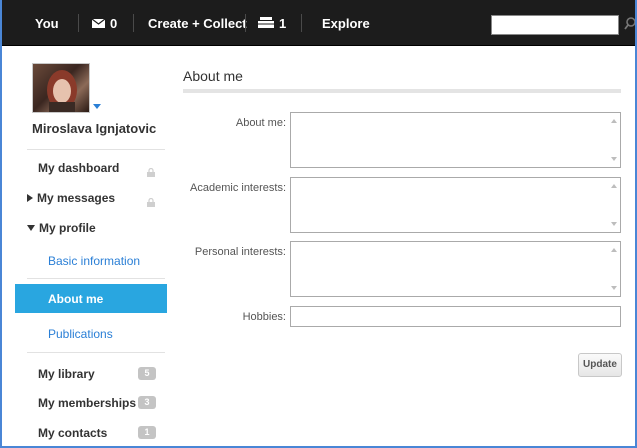 The image size is (637, 448). I want to click on count-badge: 1, so click(147, 432).